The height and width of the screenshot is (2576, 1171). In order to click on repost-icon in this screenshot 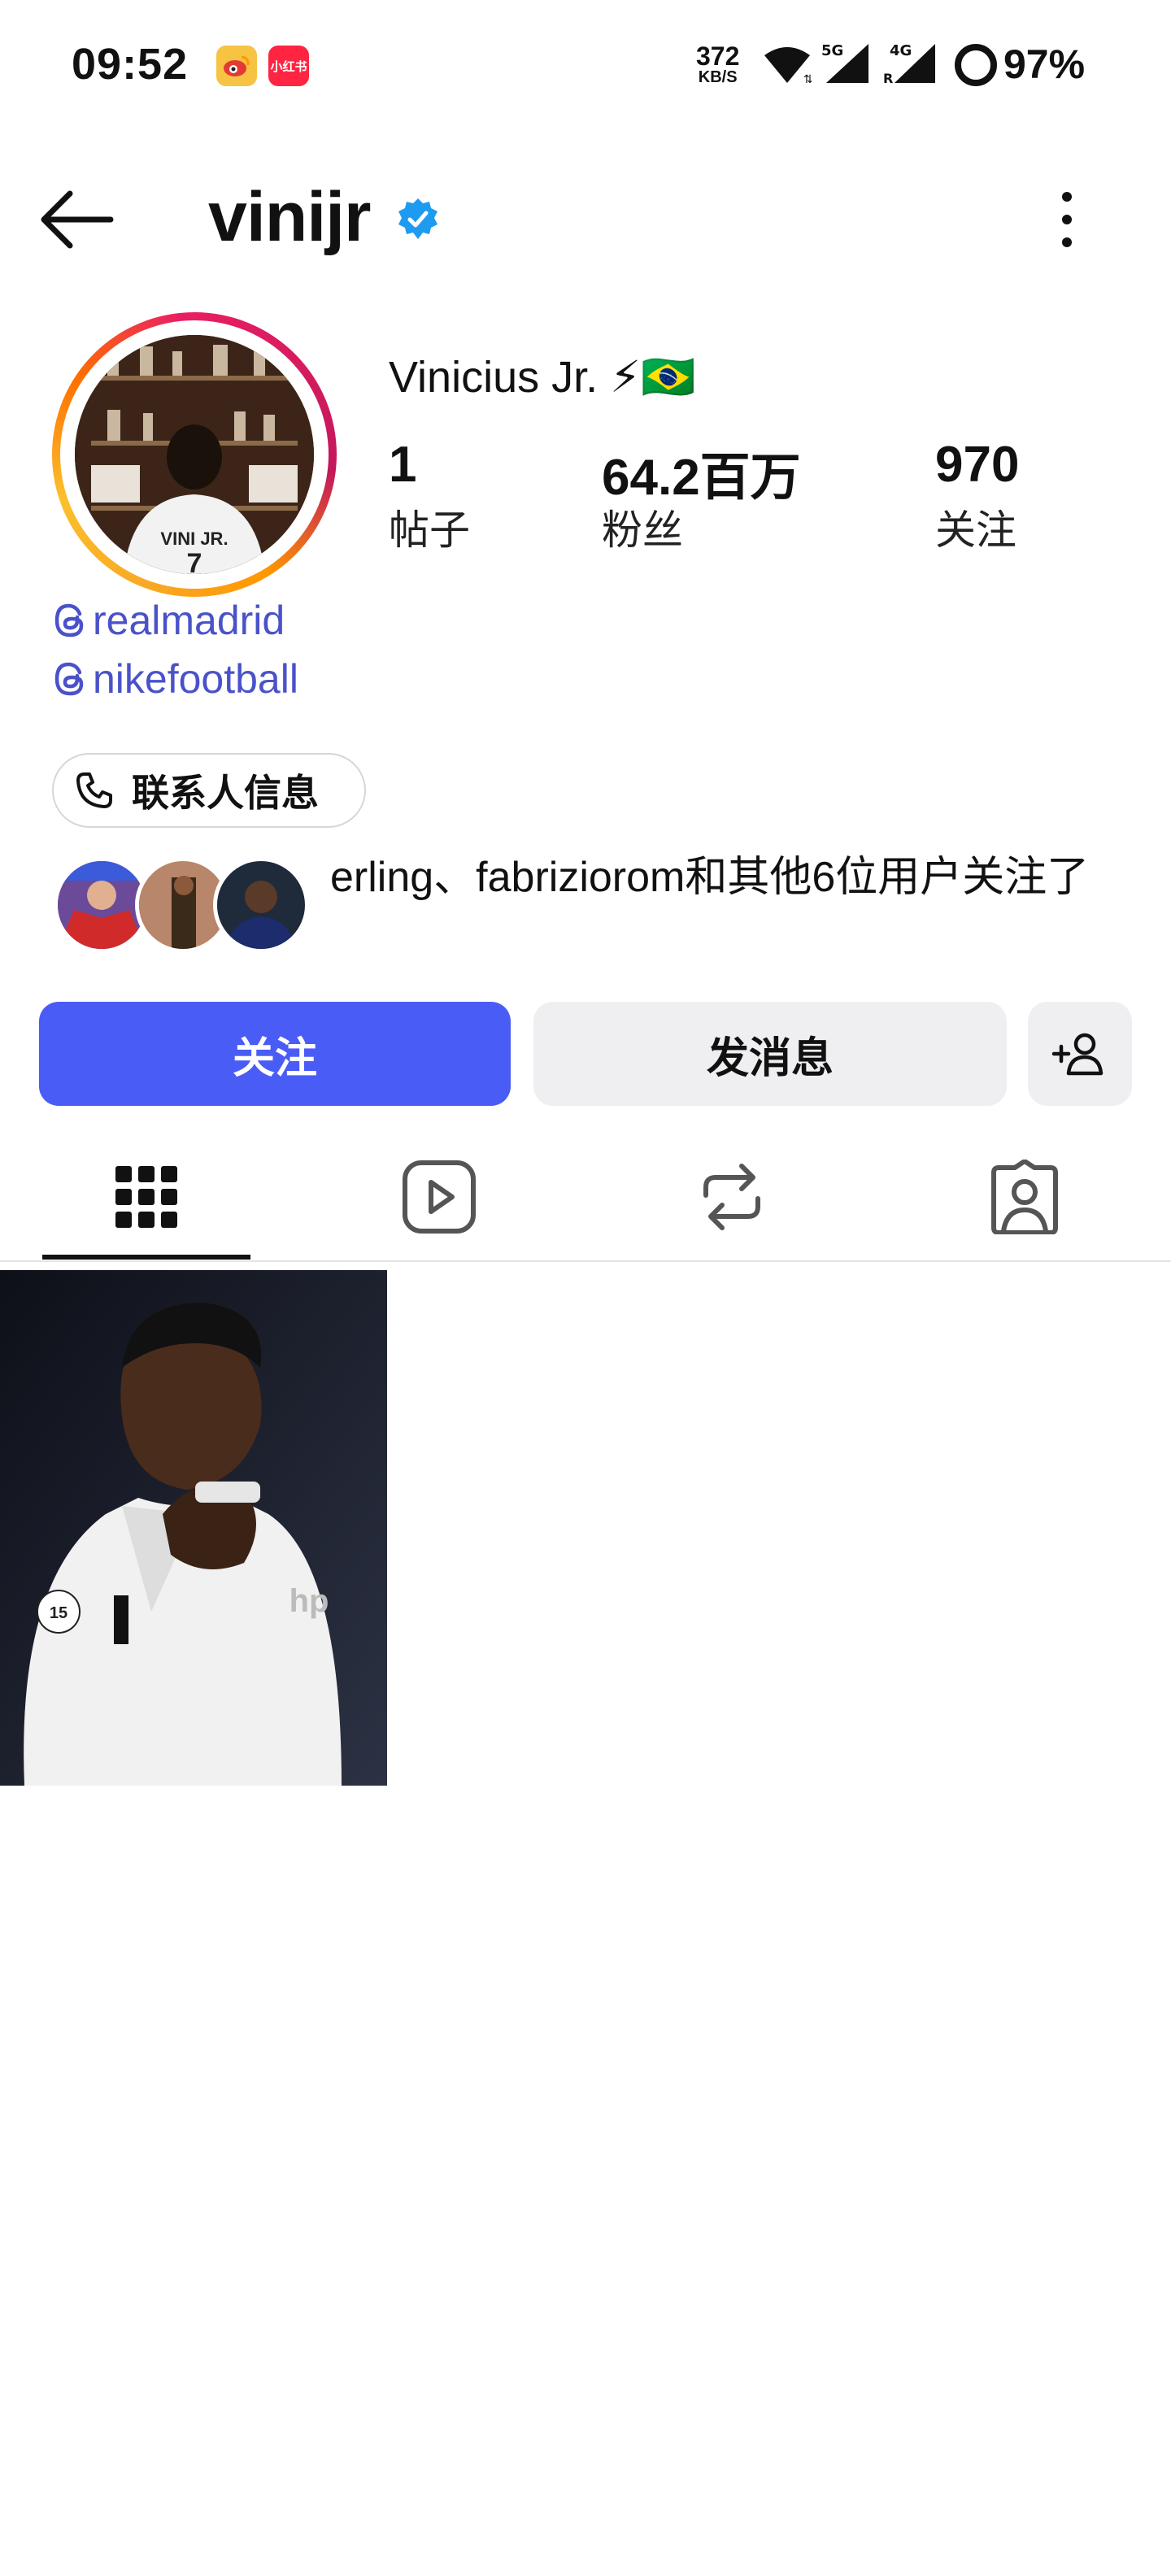, I will do `click(732, 1197)`.